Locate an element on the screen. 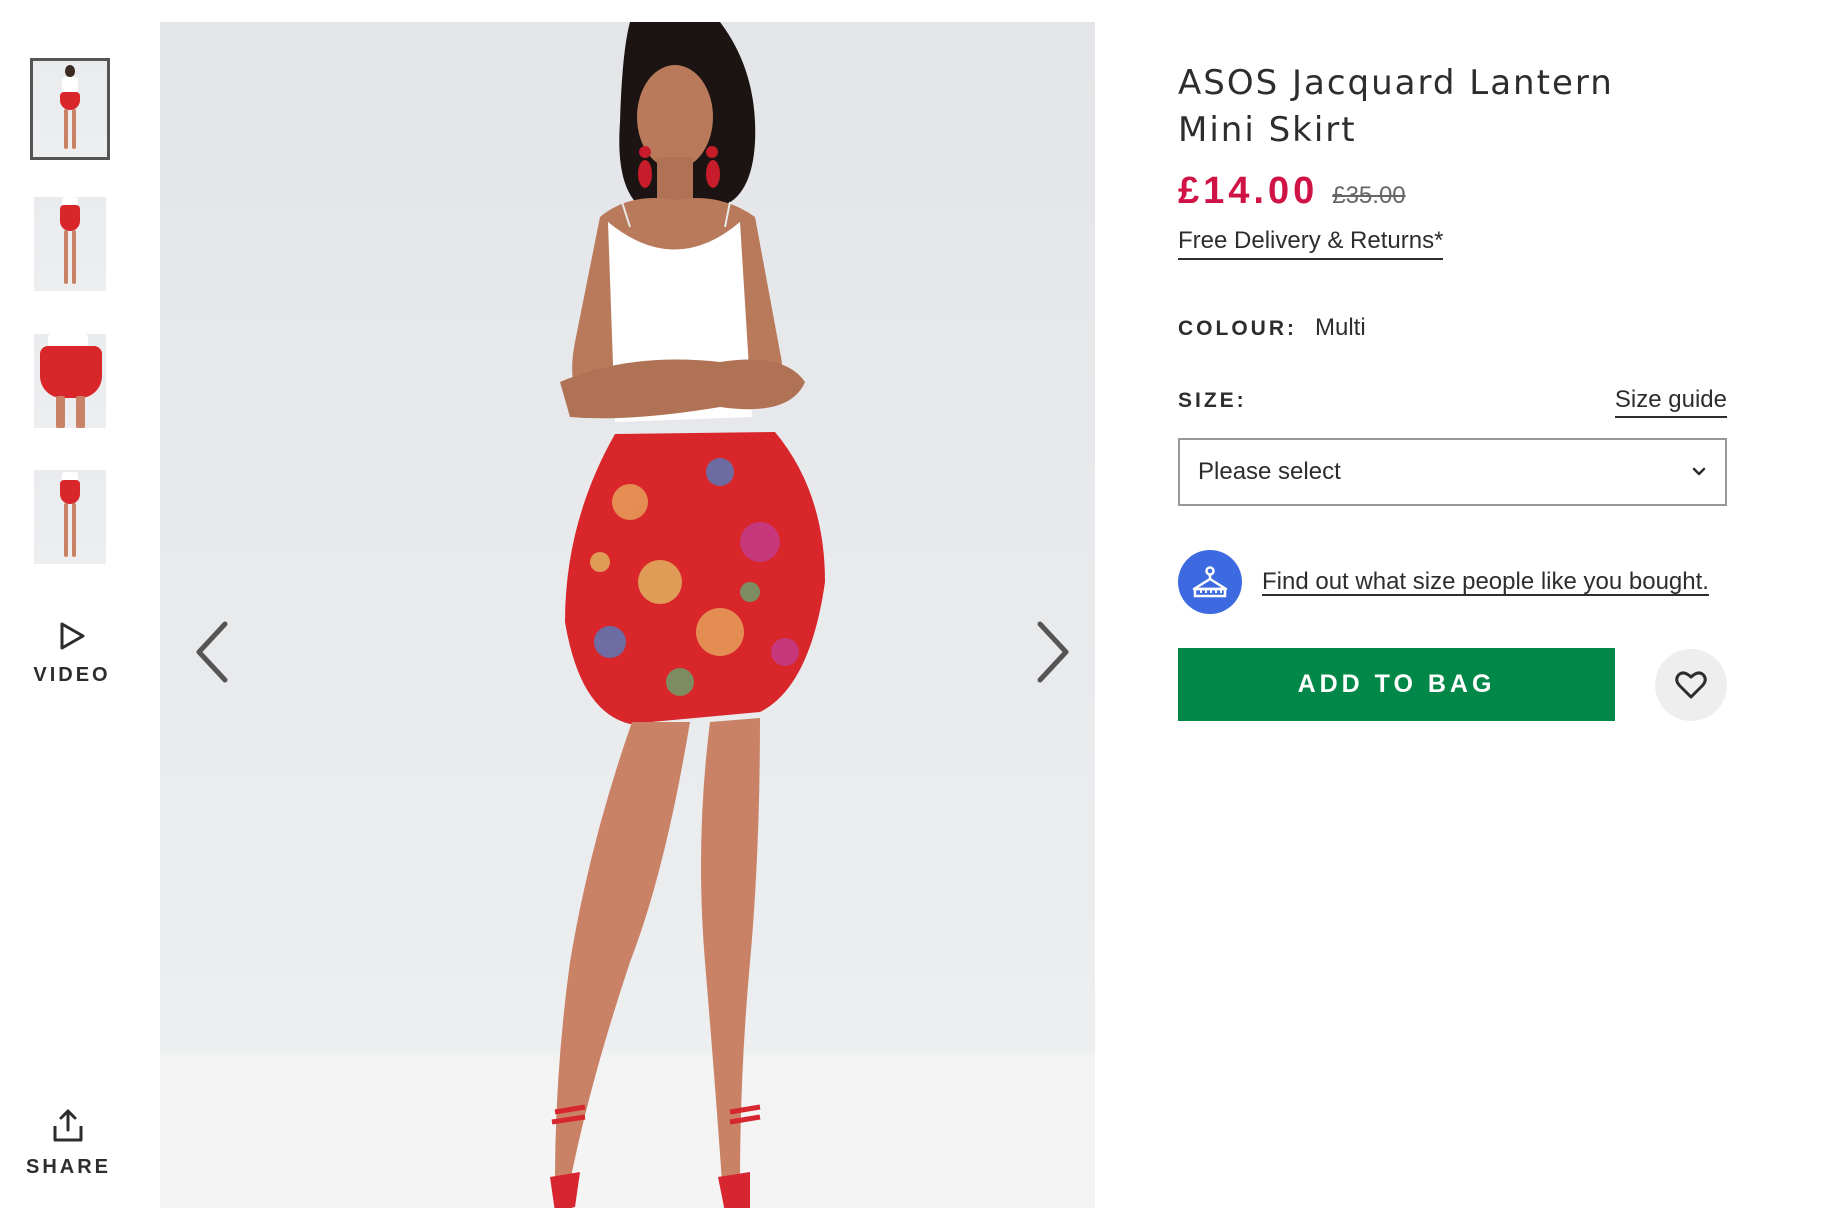 The image size is (1840, 1208). current-price: £14.00 is located at coordinates (1248, 191).